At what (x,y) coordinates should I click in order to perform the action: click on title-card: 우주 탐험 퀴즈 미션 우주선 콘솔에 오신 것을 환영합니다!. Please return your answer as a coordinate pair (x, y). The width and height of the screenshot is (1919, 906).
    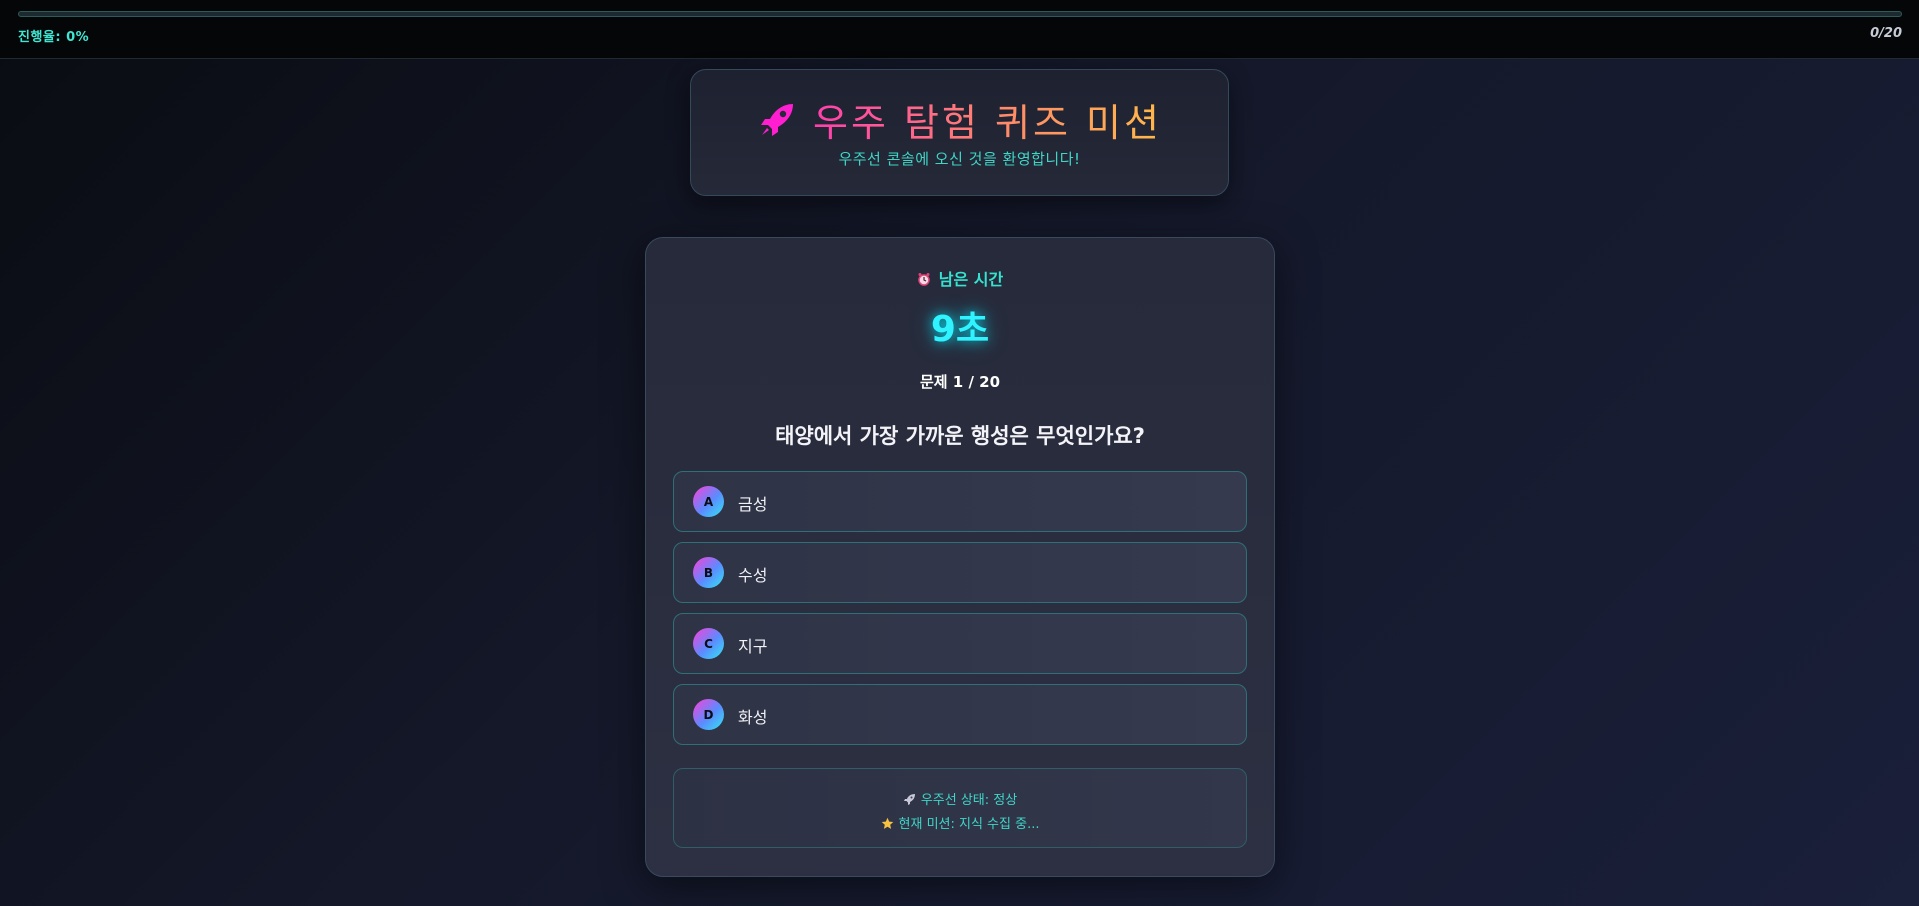
    Looking at the image, I should click on (959, 132).